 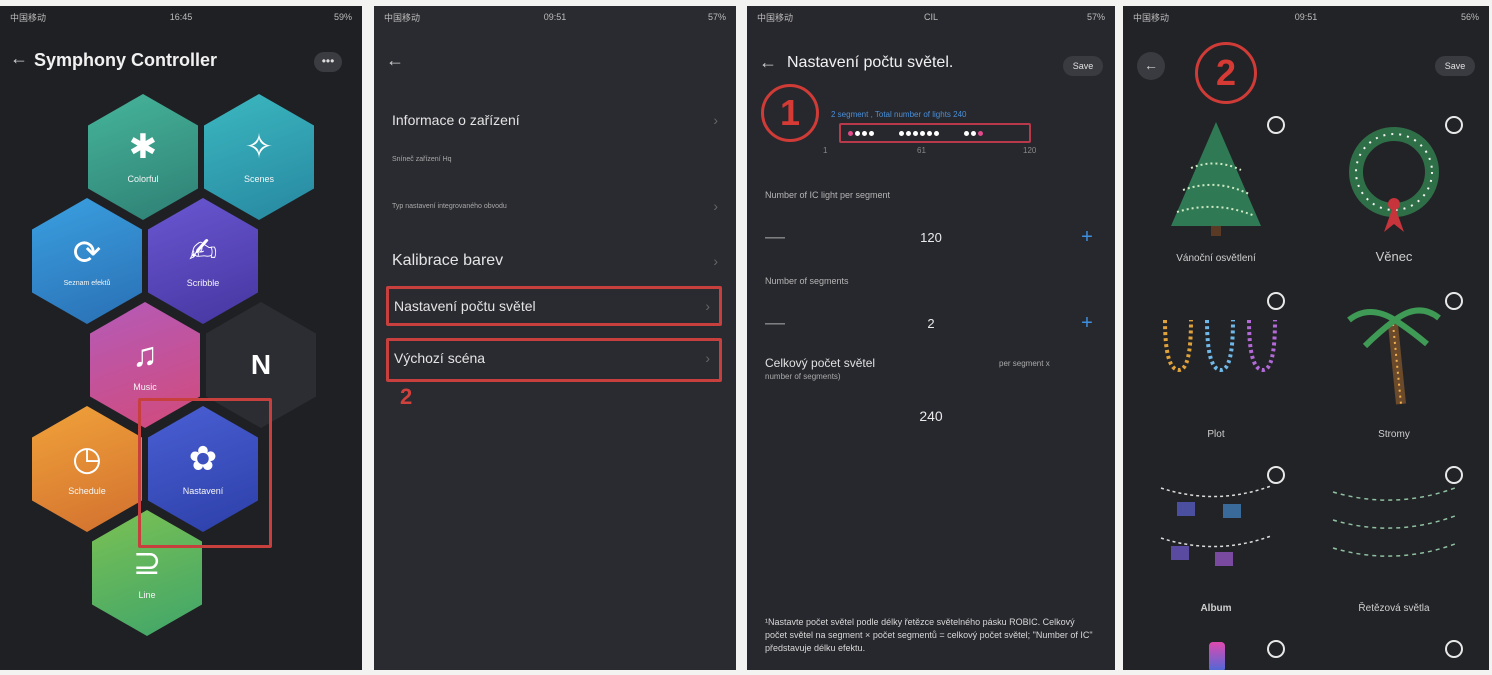 I want to click on hex-scribble: ✍ Scribble, so click(x=203, y=261).